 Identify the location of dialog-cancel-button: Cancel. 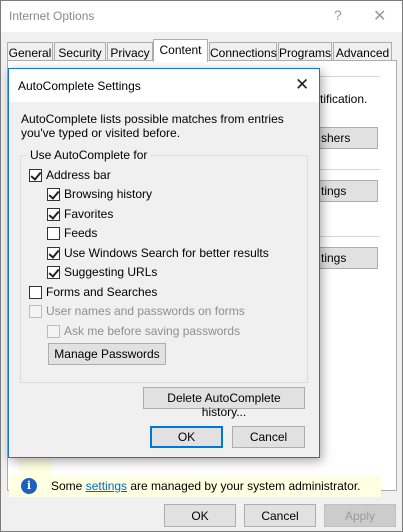
(268, 437).